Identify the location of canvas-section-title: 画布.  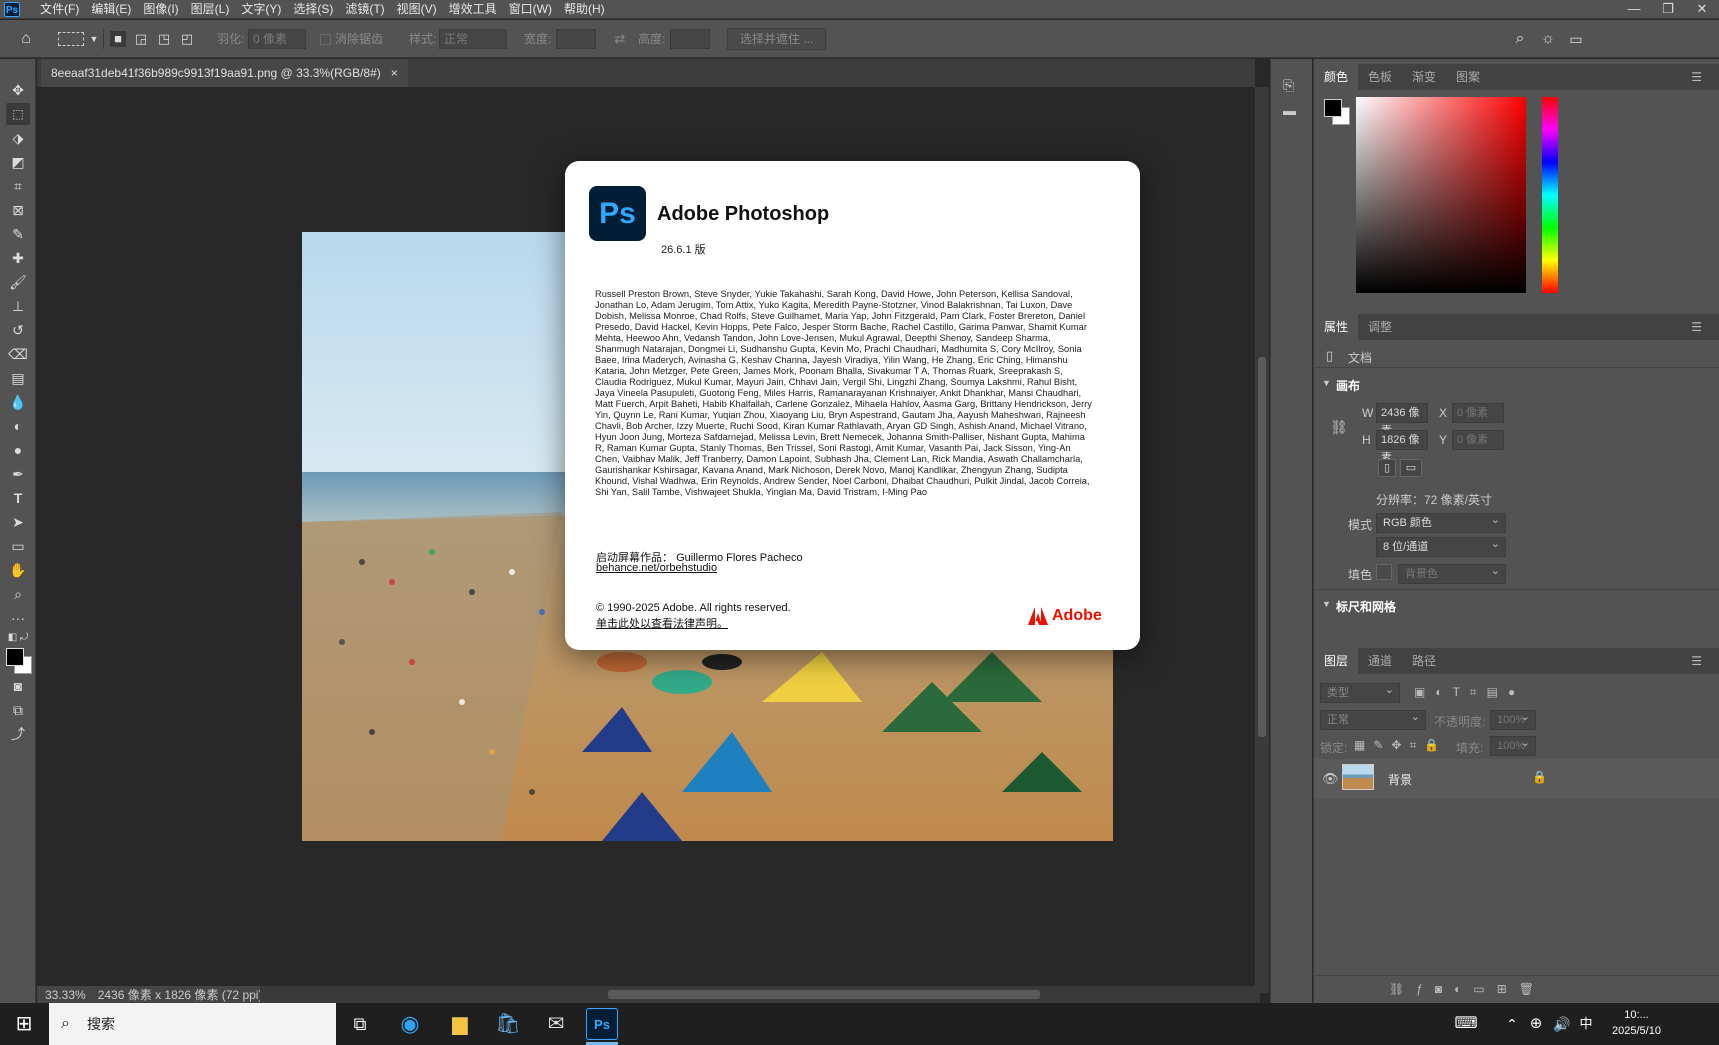
(1348, 385).